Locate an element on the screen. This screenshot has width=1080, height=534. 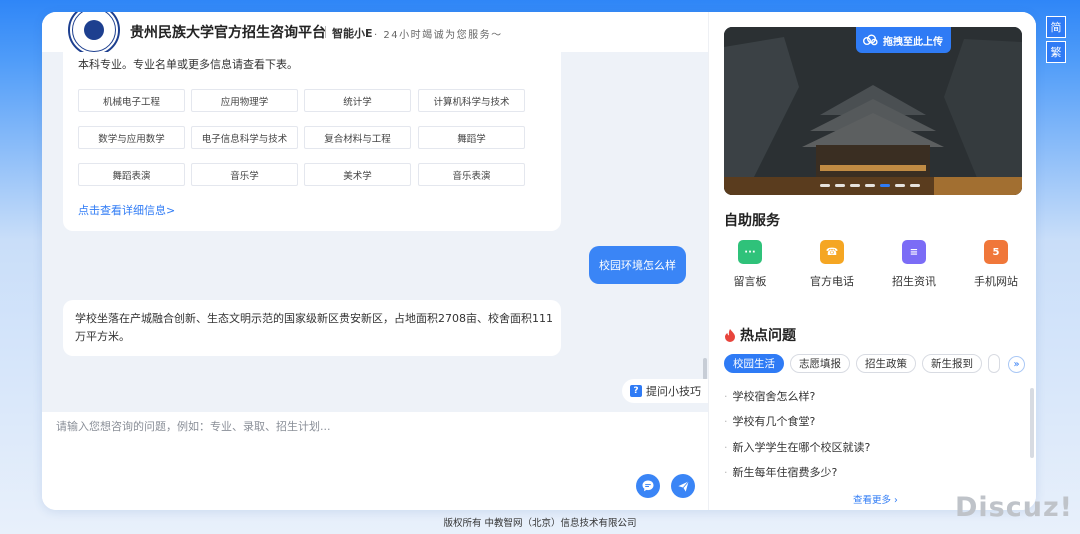
news-icon: ≡ is located at coordinates (914, 252).